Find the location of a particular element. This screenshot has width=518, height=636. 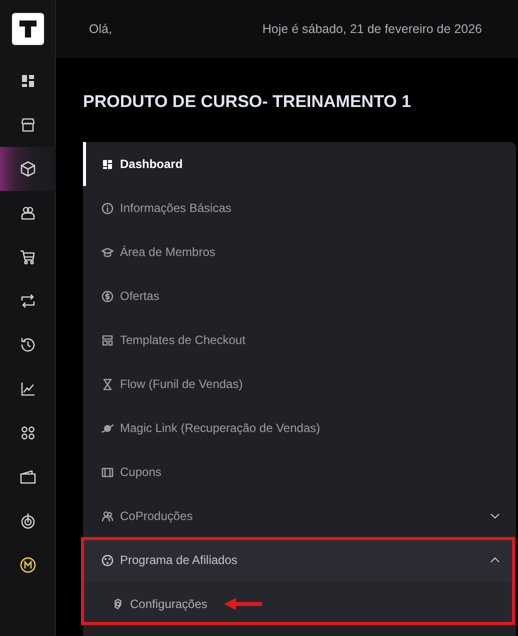

users-icon is located at coordinates (27, 213).